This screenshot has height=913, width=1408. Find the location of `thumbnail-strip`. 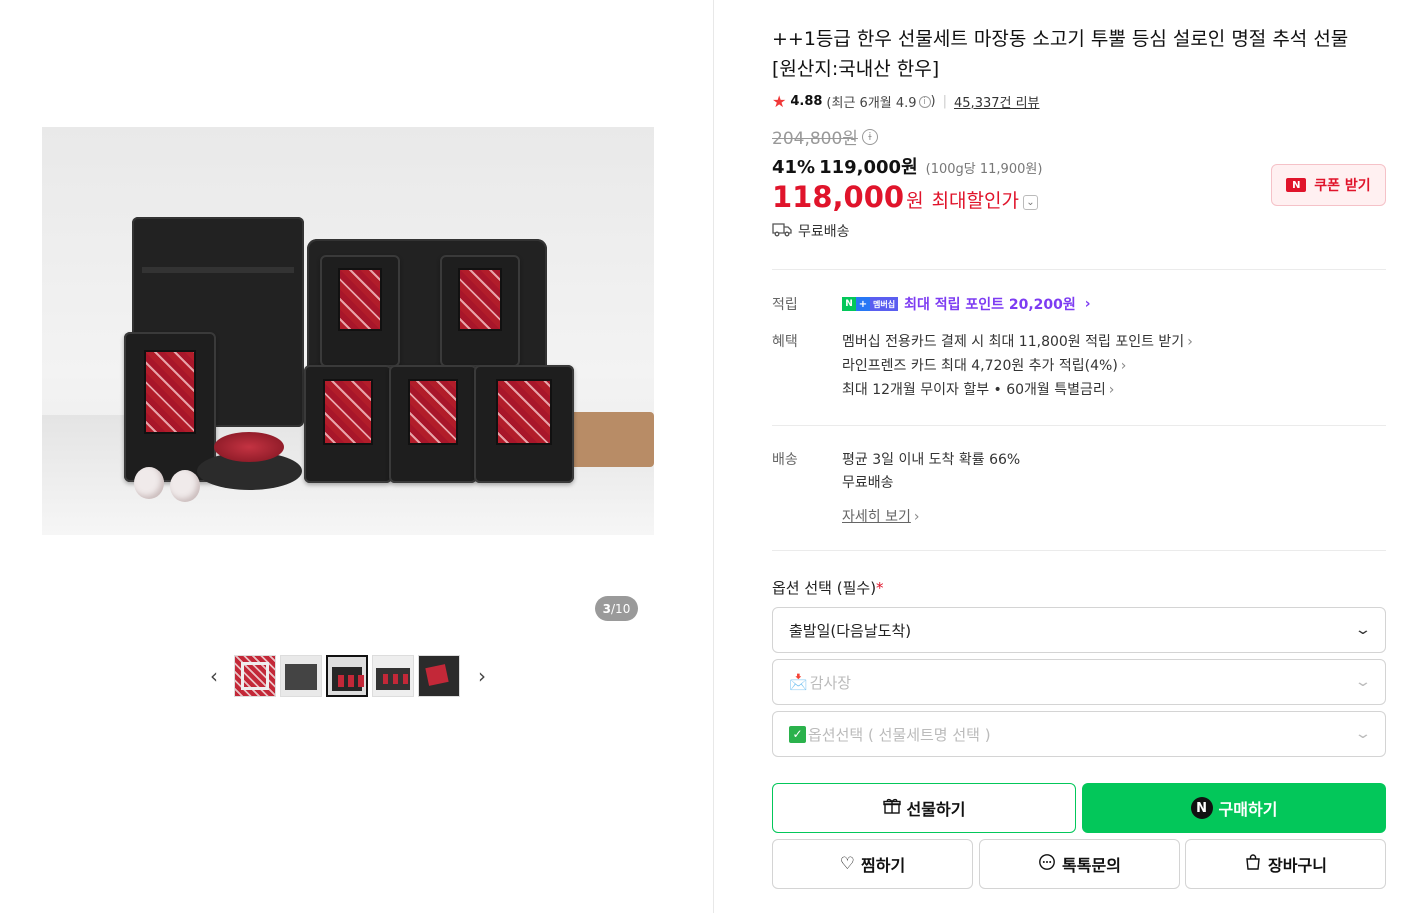

thumbnail-strip is located at coordinates (347, 676).